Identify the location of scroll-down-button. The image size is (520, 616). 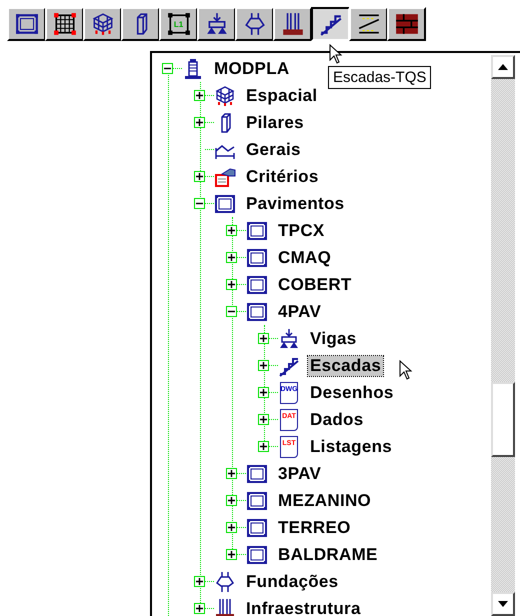
(503, 604).